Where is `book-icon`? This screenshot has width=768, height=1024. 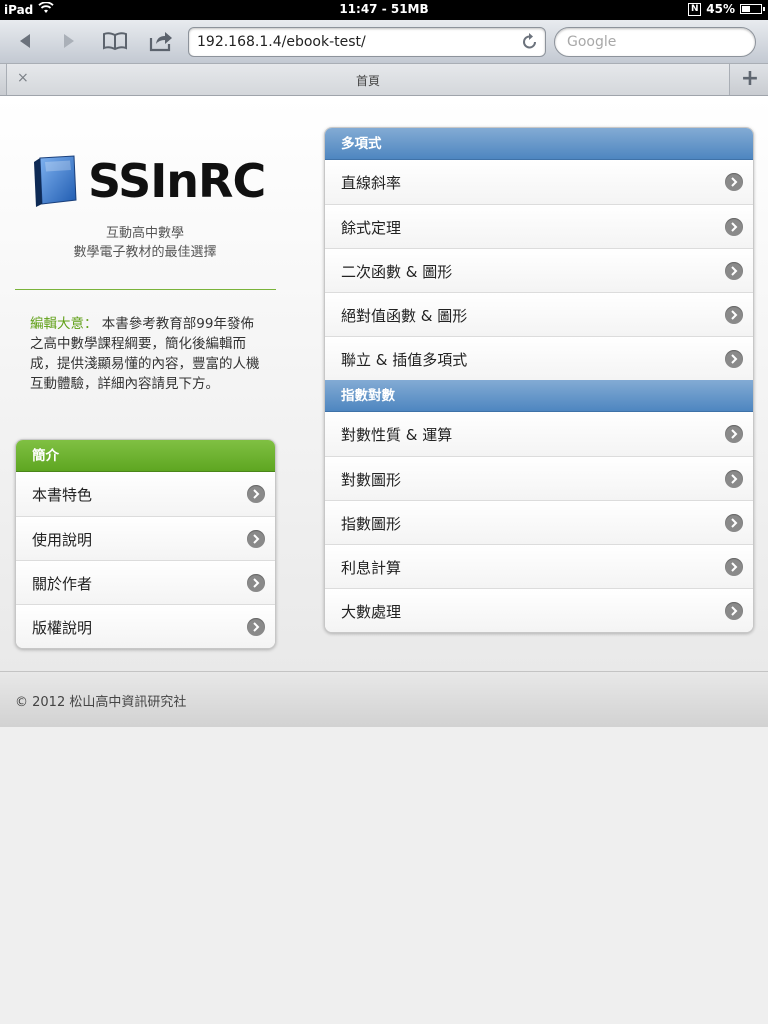 book-icon is located at coordinates (55, 181).